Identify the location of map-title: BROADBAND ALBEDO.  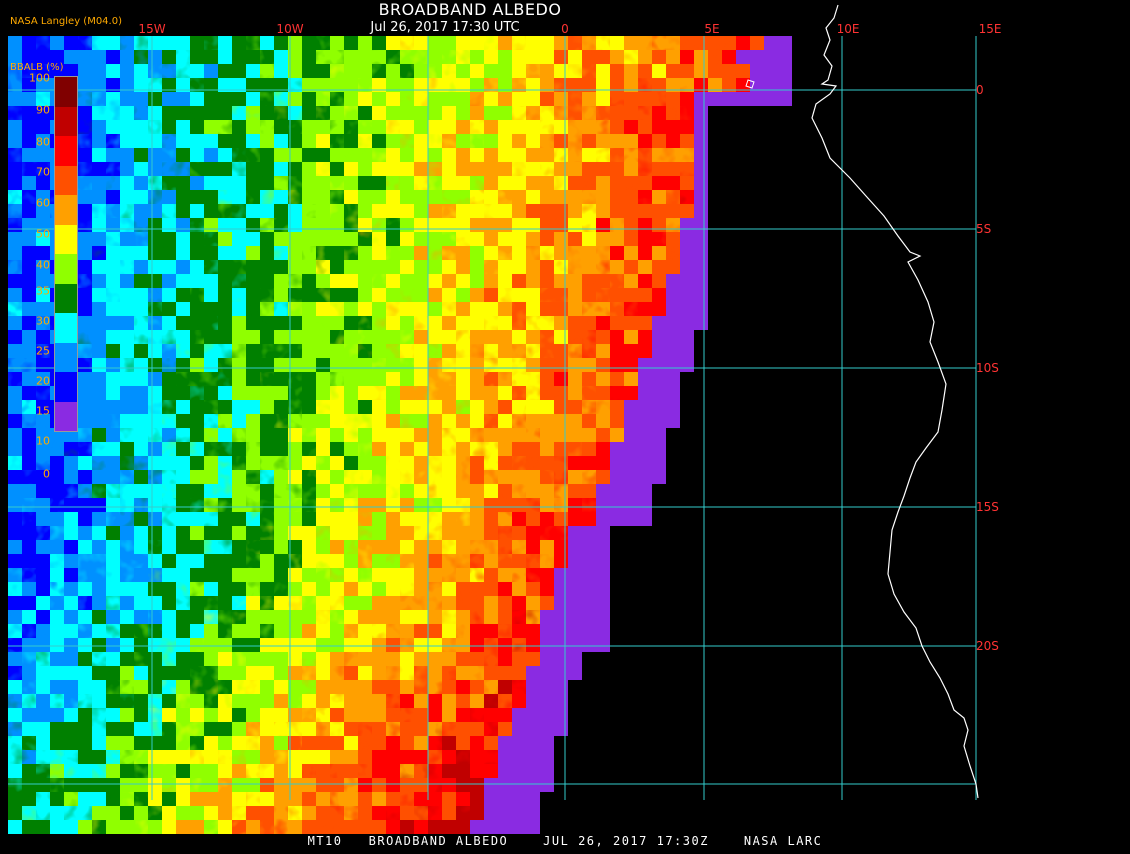
(470, 9).